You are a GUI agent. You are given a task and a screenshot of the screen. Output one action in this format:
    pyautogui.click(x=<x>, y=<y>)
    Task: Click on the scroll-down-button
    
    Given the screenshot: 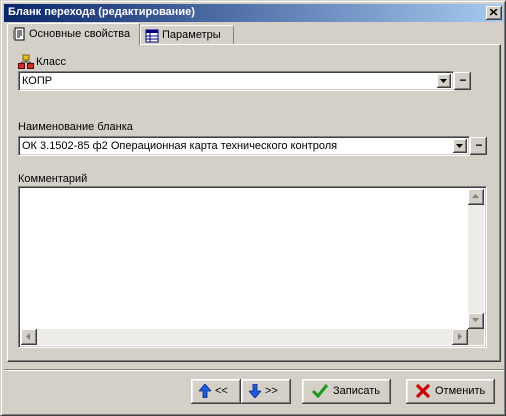 What is the action you would take?
    pyautogui.click(x=476, y=321)
    